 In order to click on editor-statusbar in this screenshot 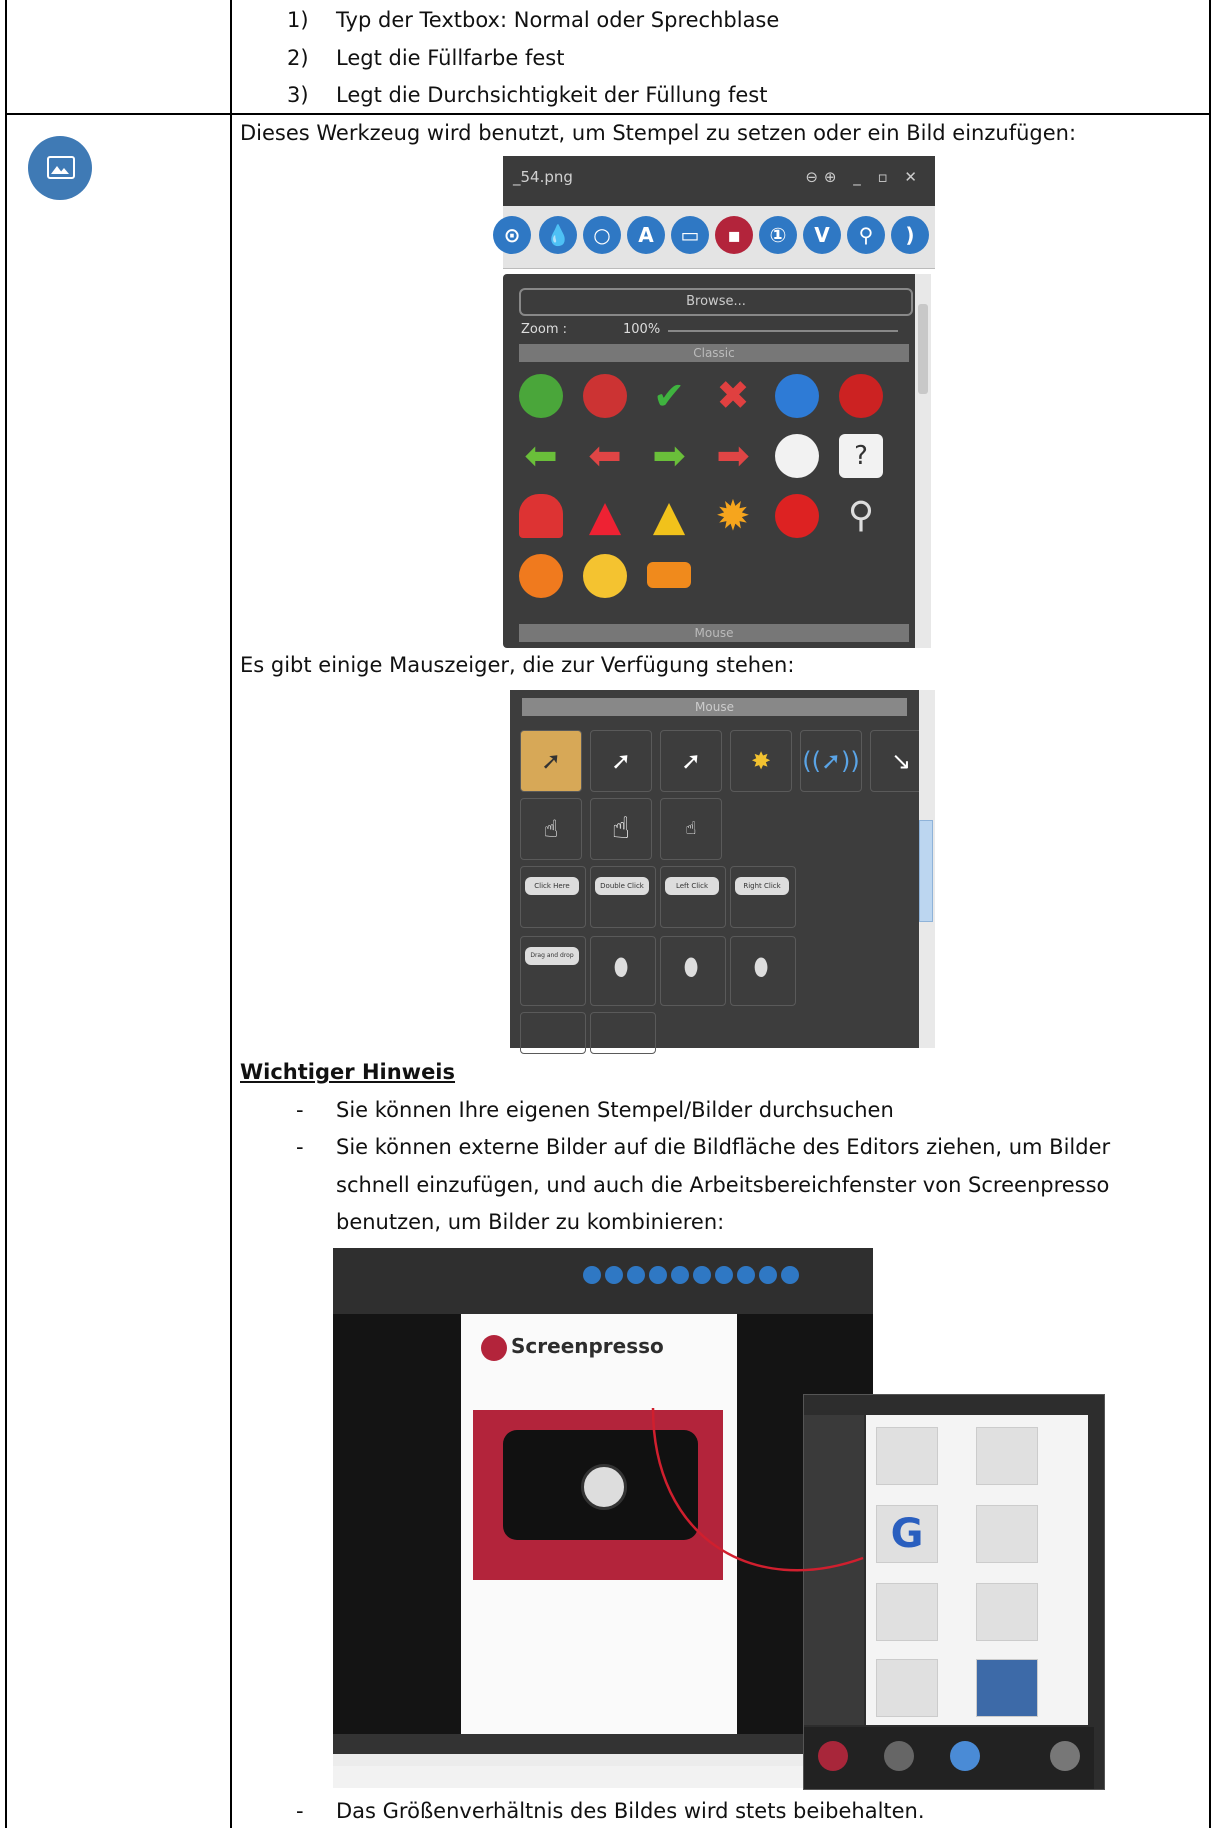, I will do `click(603, 1744)`.